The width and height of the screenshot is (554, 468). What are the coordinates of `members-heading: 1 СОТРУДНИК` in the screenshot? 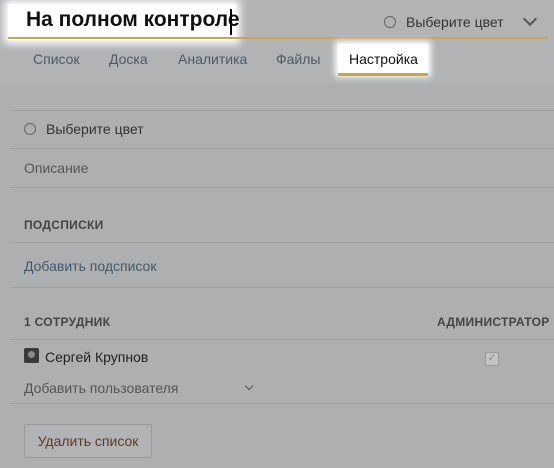 It's located at (67, 322).